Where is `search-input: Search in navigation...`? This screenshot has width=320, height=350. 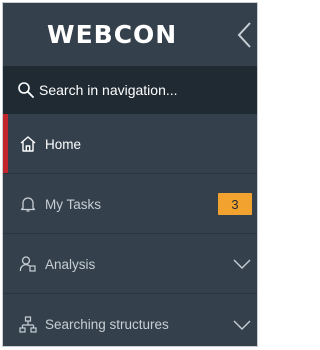
search-input: Search in navigation... is located at coordinates (130, 90).